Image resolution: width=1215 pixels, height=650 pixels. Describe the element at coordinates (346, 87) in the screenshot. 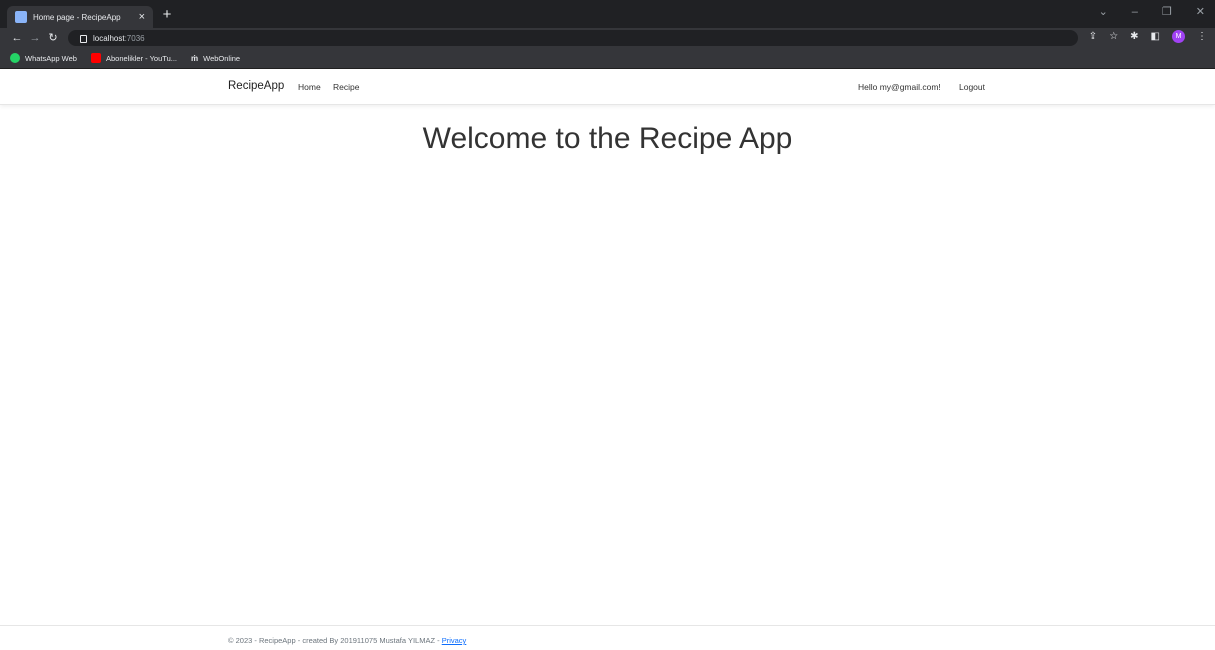

I see `nav-recipe-link: Recipe` at that location.